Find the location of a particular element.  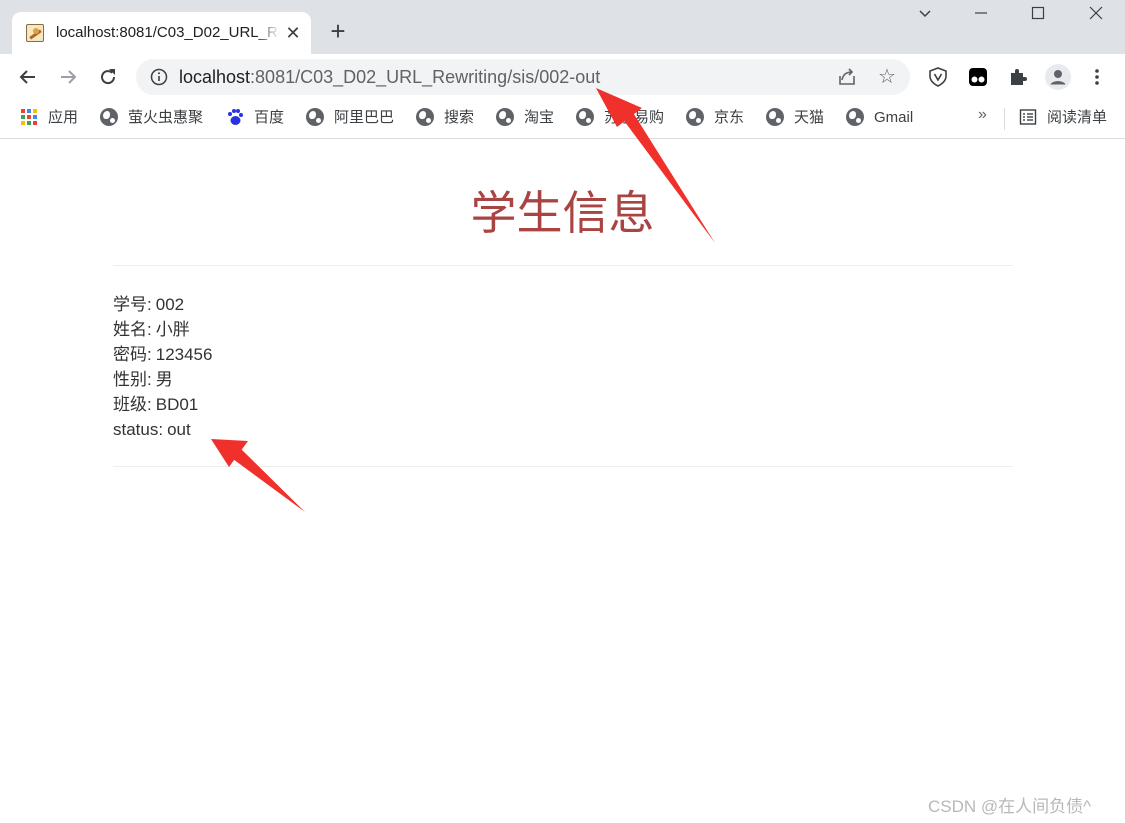

bookmark-label: Gmail is located at coordinates (894, 117).